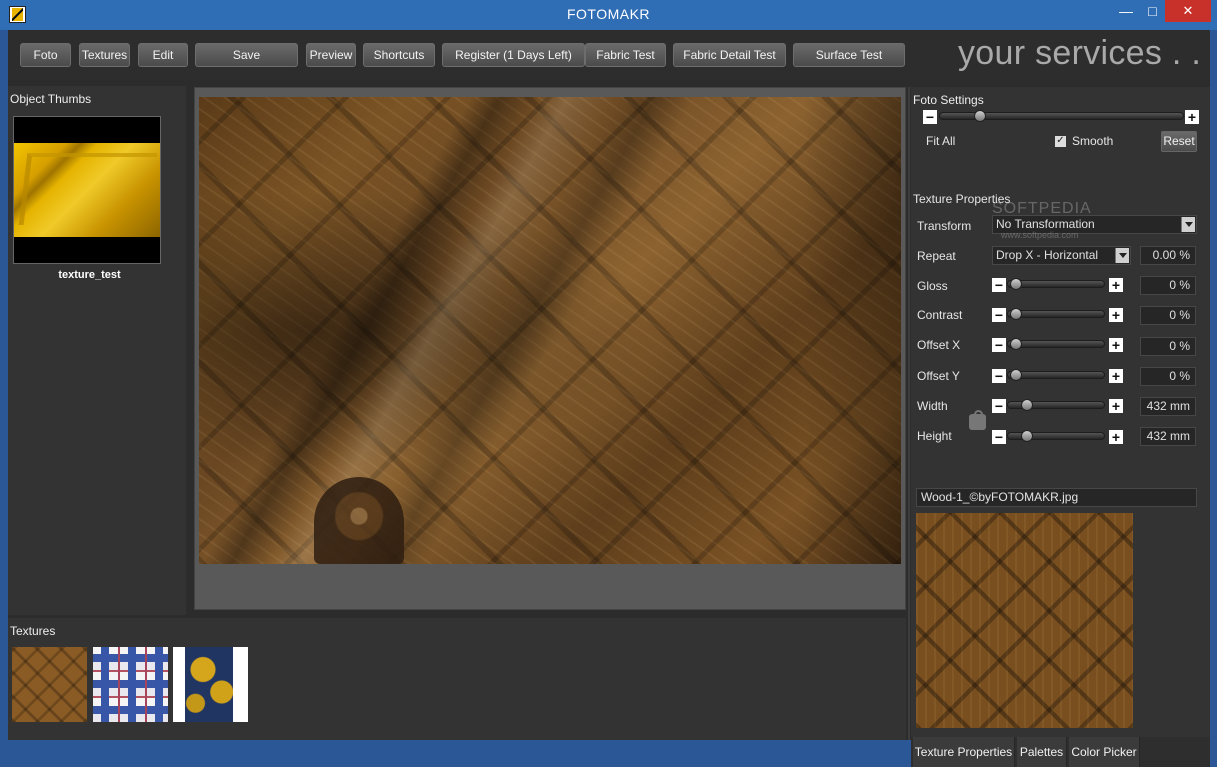  Describe the element at coordinates (948, 100) in the screenshot. I see `foto-settings-title: Foto Settings` at that location.